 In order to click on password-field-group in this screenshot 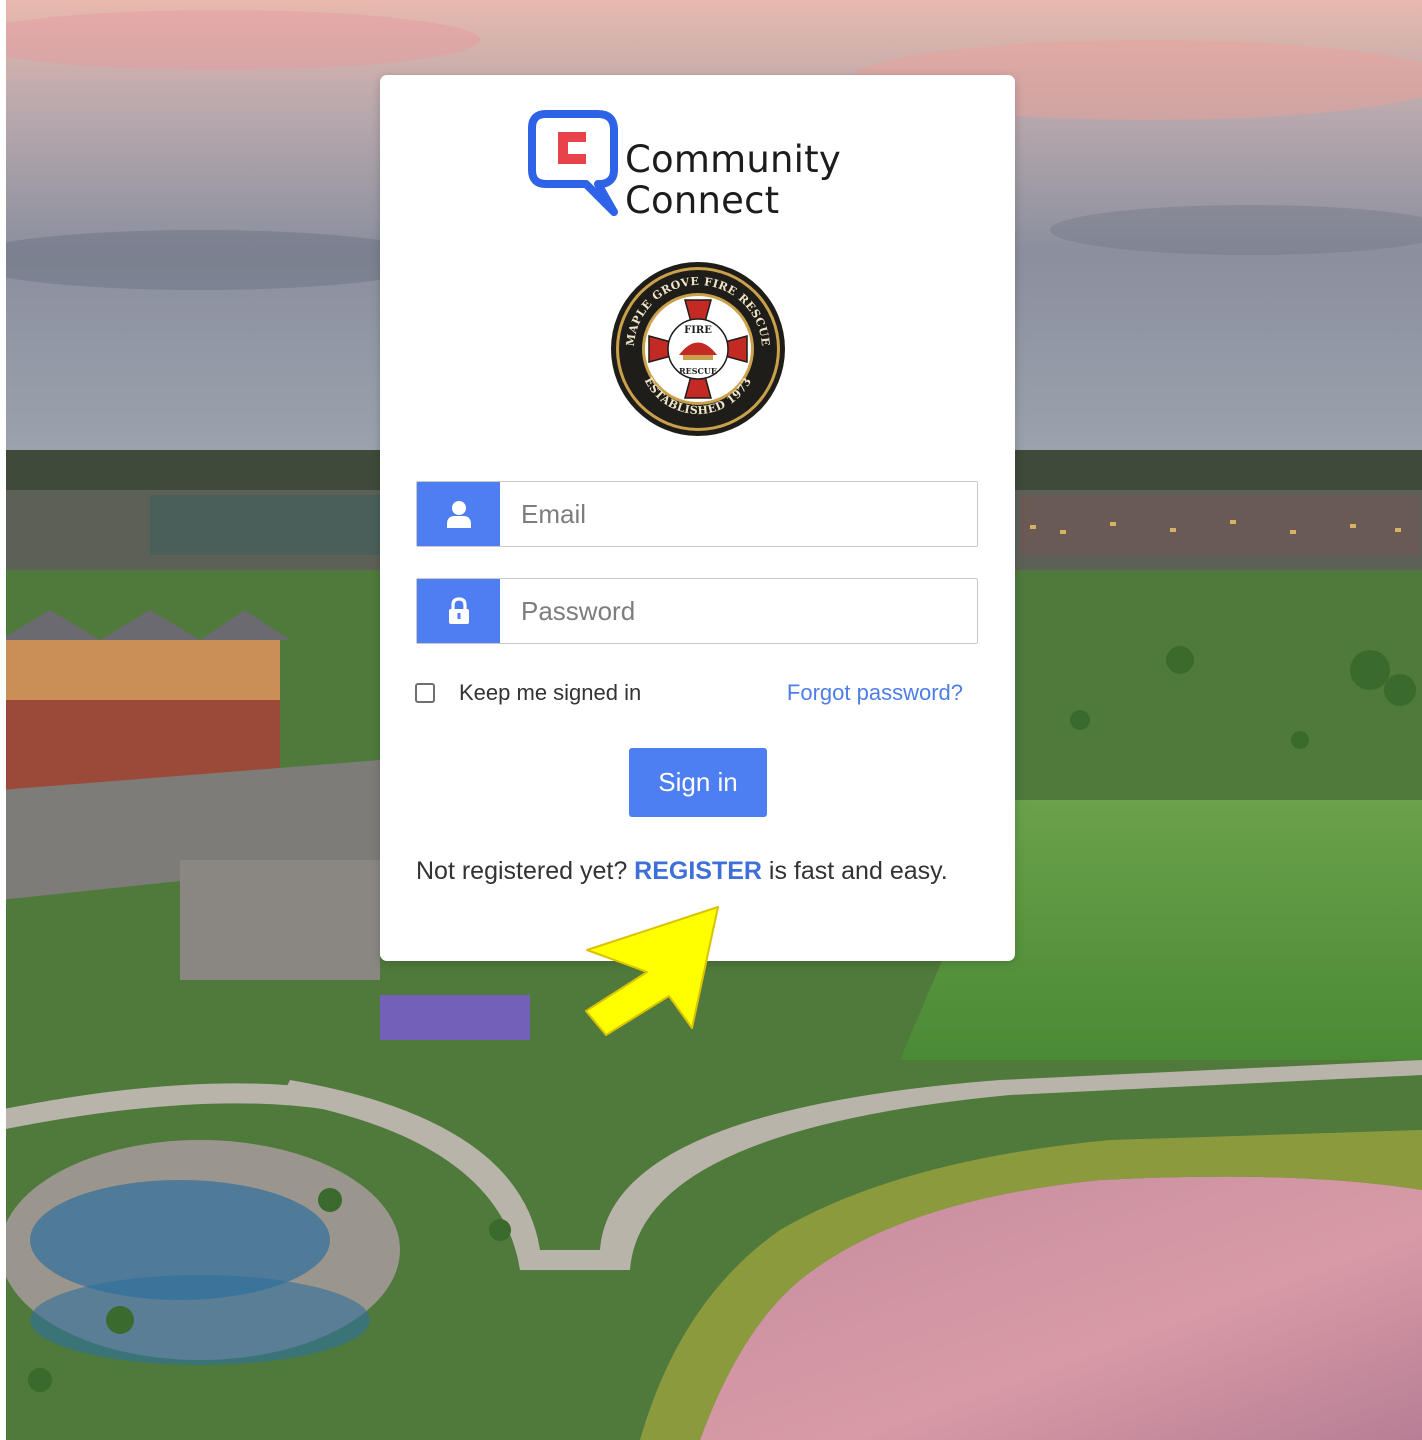, I will do `click(697, 611)`.